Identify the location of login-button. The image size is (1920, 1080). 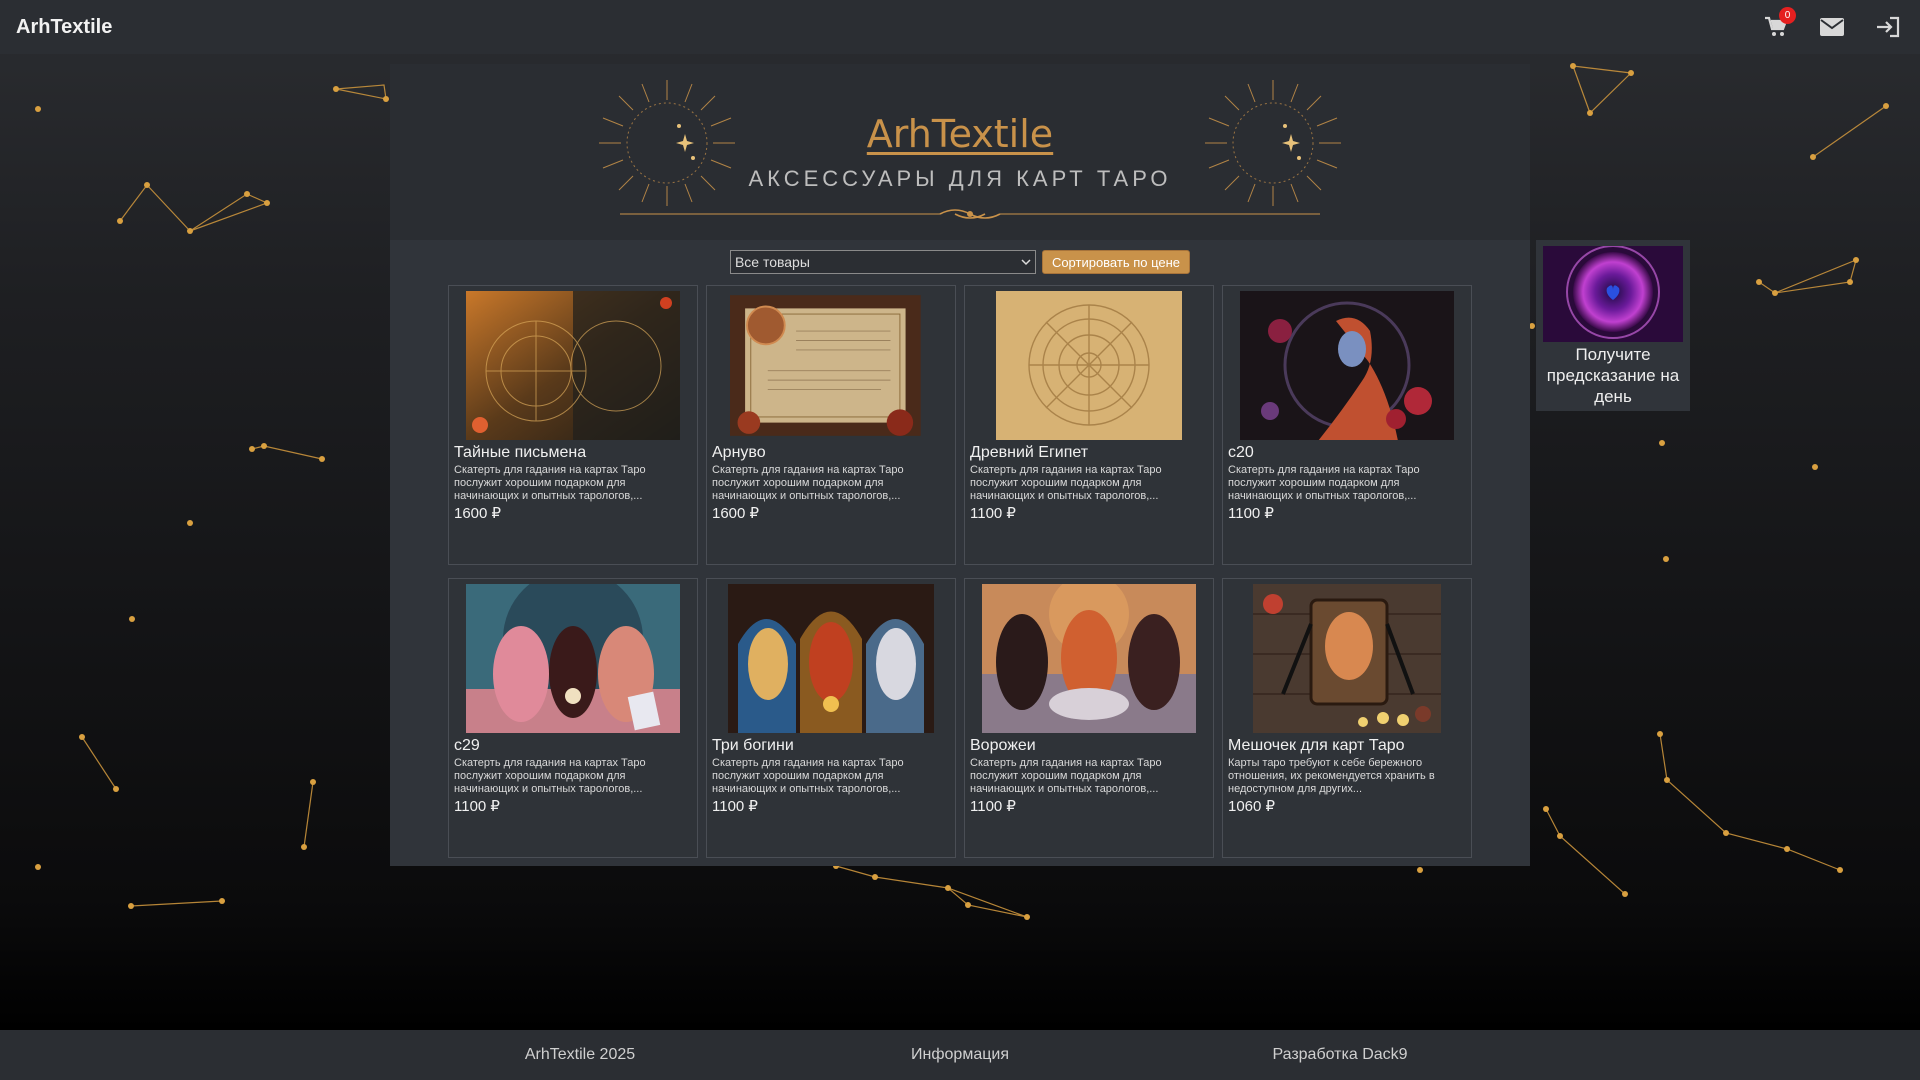
(1888, 27).